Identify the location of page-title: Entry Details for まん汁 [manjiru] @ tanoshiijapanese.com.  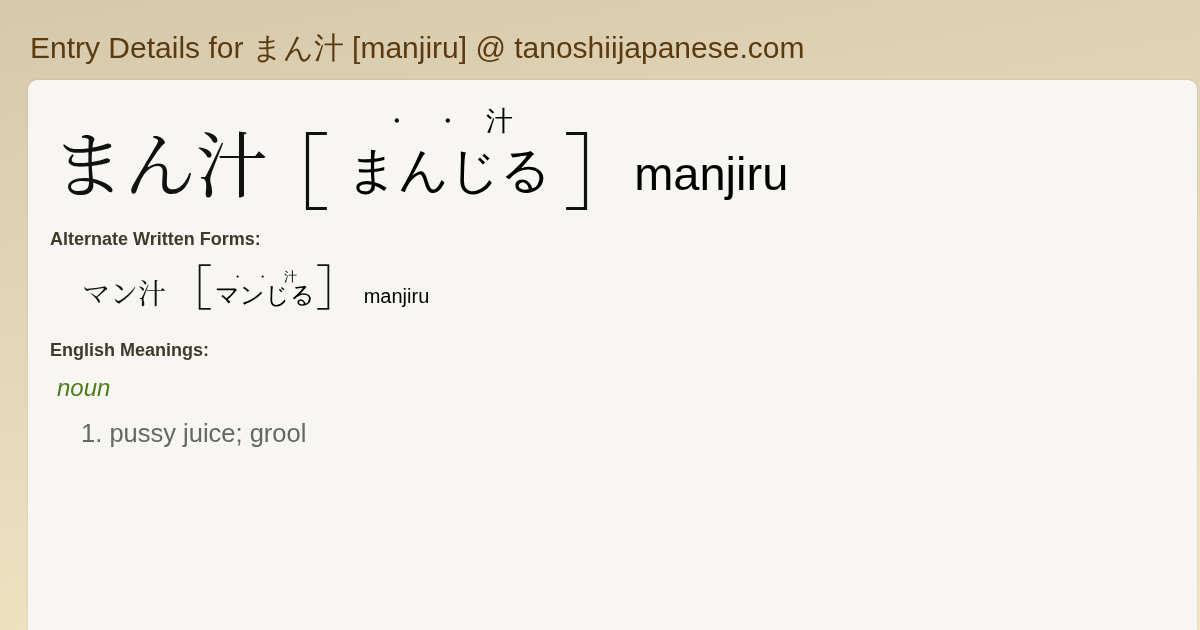
(418, 48).